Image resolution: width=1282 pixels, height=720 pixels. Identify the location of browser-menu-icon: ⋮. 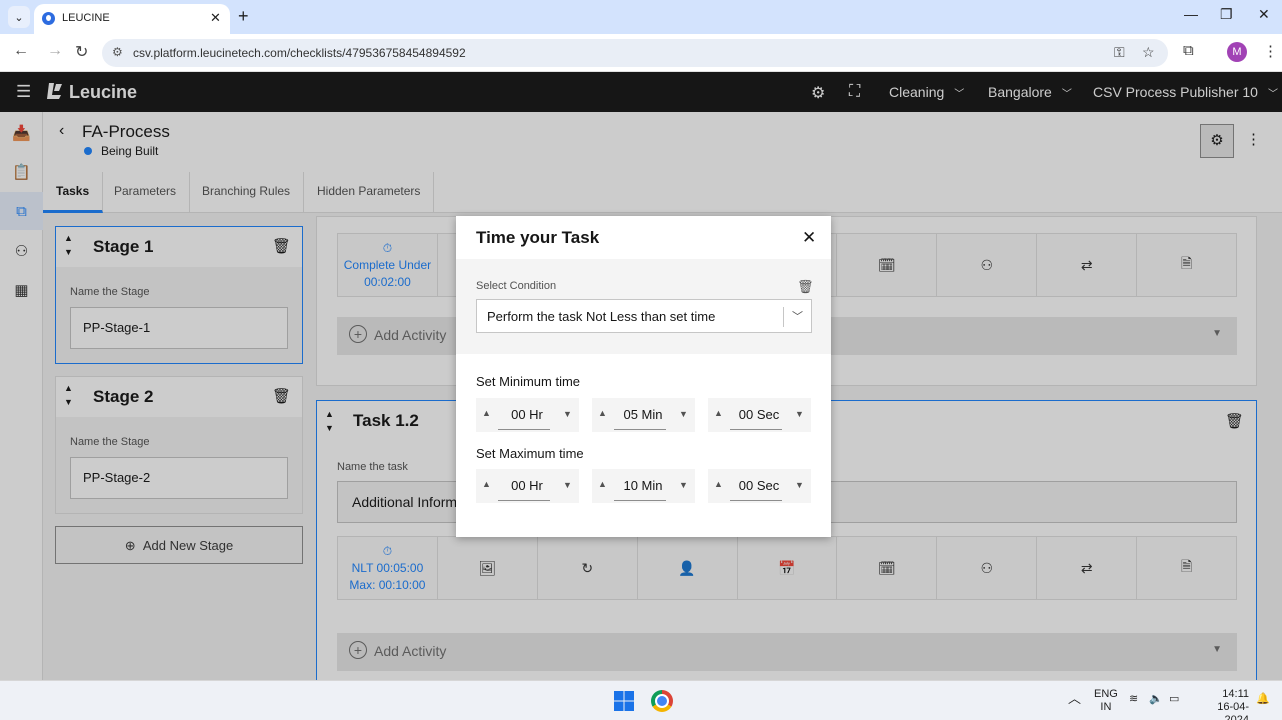
(1270, 51).